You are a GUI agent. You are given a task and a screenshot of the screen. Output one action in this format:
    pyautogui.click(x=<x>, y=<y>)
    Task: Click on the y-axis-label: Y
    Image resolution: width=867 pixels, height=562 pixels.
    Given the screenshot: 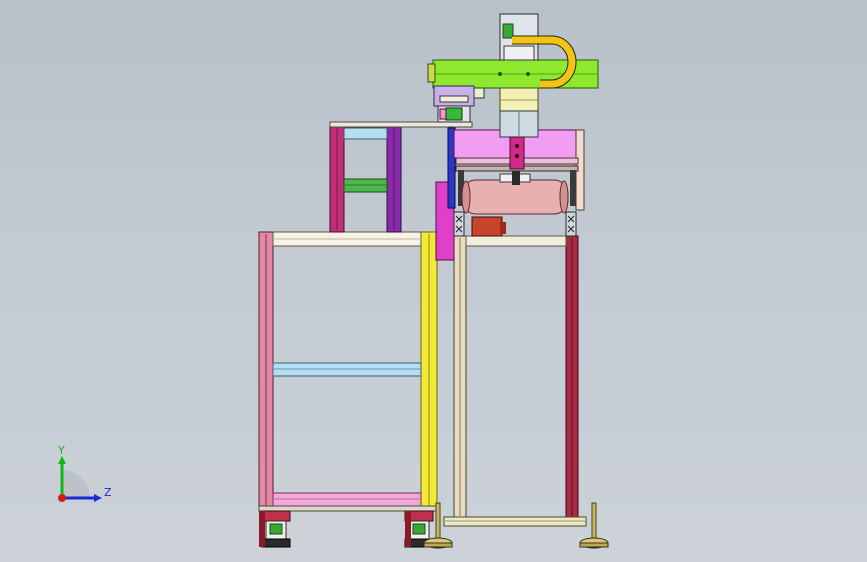 What is the action you would take?
    pyautogui.click(x=61, y=450)
    